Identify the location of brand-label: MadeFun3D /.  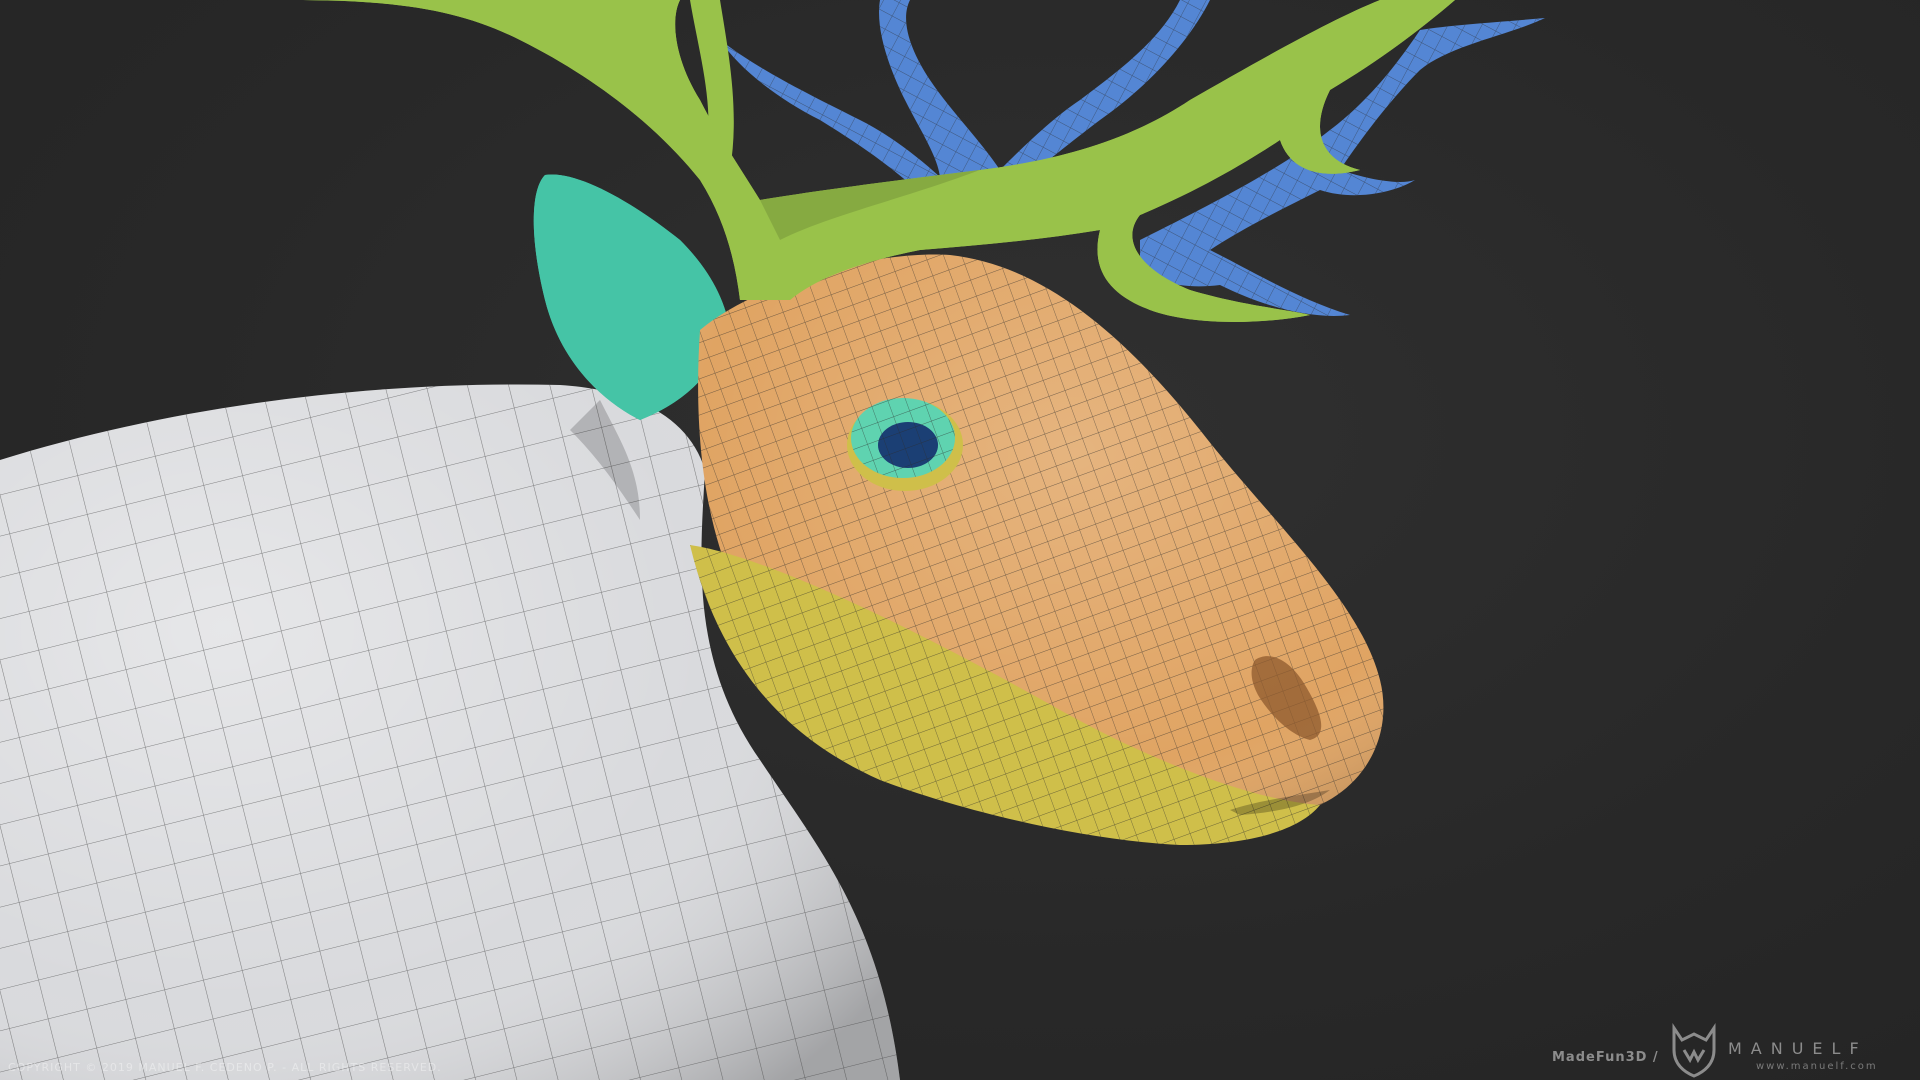
(1605, 1057).